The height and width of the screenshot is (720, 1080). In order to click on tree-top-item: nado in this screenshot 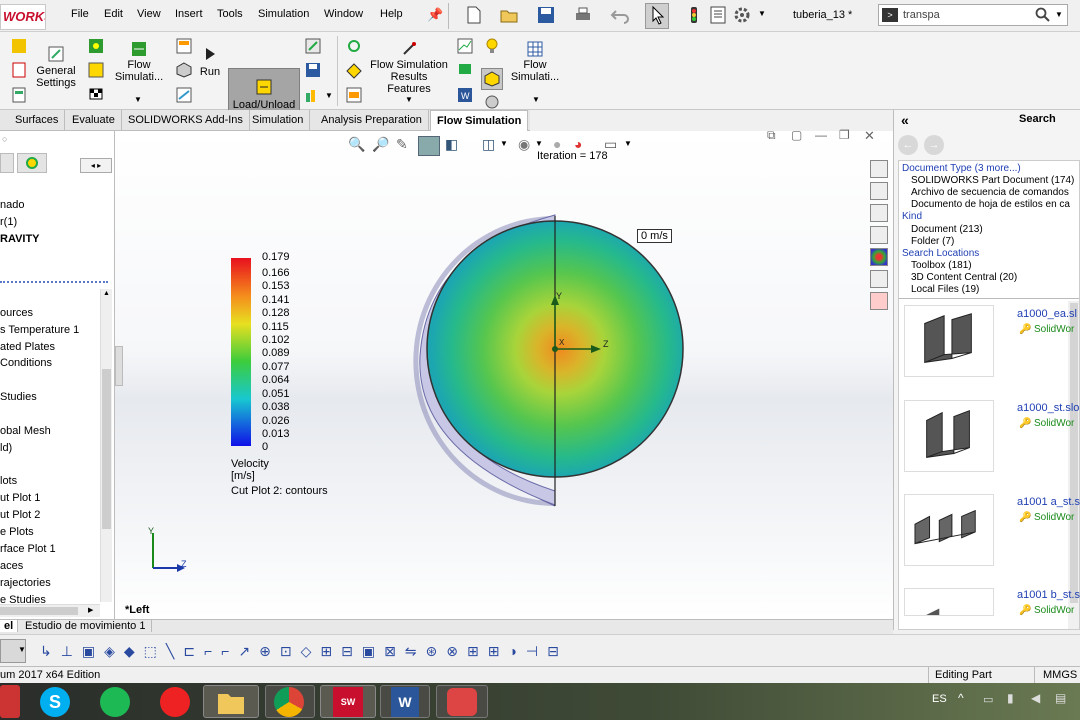, I will do `click(12, 205)`.